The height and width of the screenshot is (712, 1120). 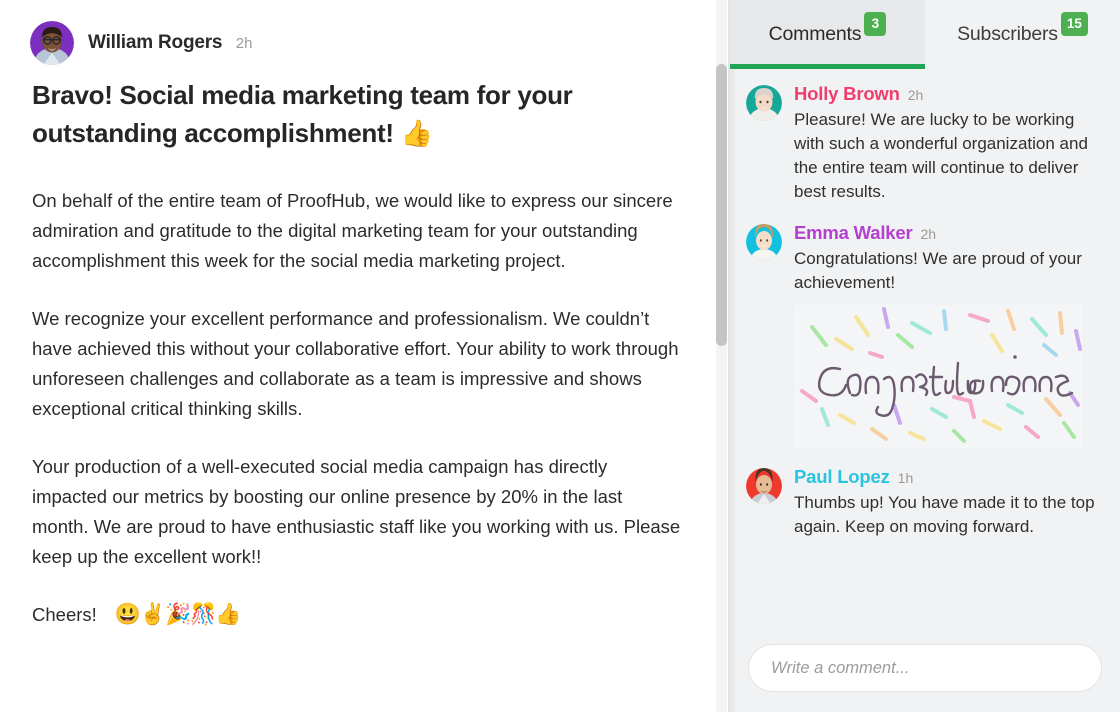 What do you see at coordinates (356, 43) in the screenshot?
I see `post-header: William Rogers 2h` at bounding box center [356, 43].